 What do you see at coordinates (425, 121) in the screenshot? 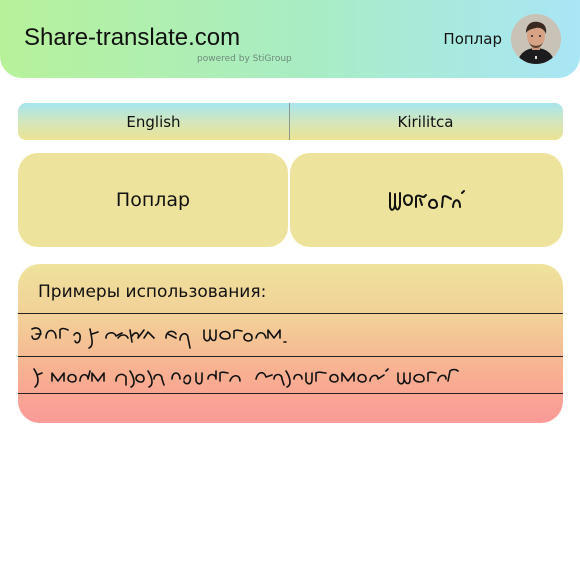
I see `target-language-tab: Kirilitca` at bounding box center [425, 121].